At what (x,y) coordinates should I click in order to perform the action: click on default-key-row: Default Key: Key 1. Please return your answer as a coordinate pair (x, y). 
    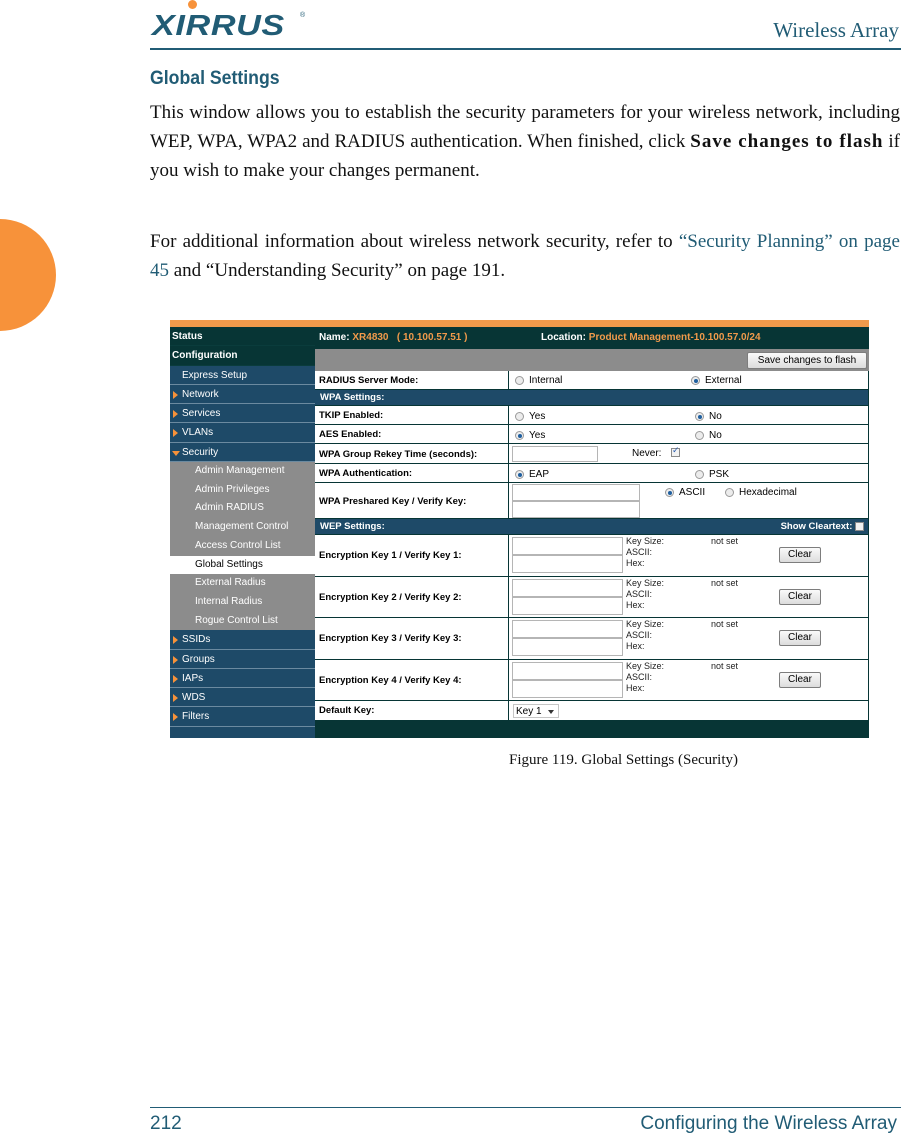
    Looking at the image, I should click on (591, 710).